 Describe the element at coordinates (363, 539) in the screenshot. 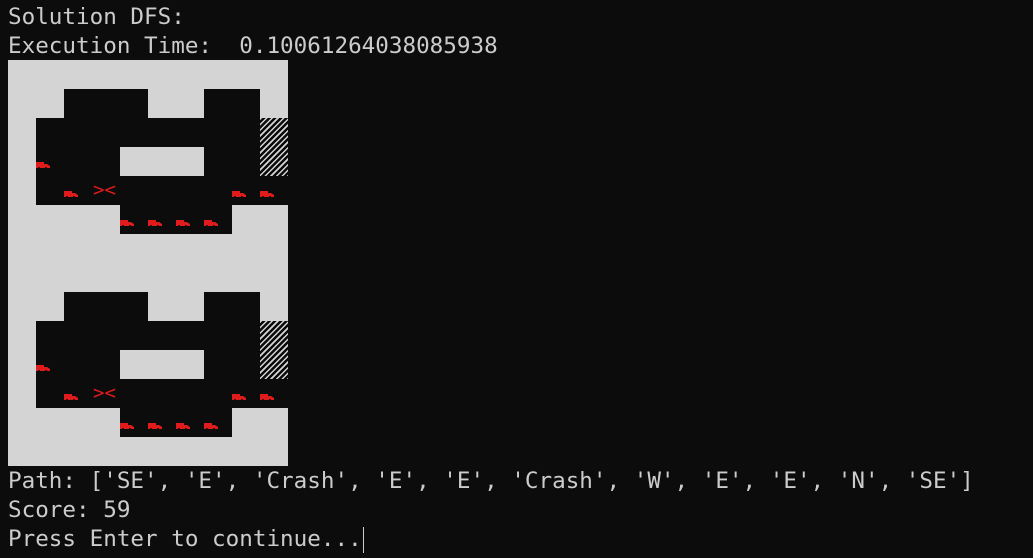

I see `text-cursor` at that location.